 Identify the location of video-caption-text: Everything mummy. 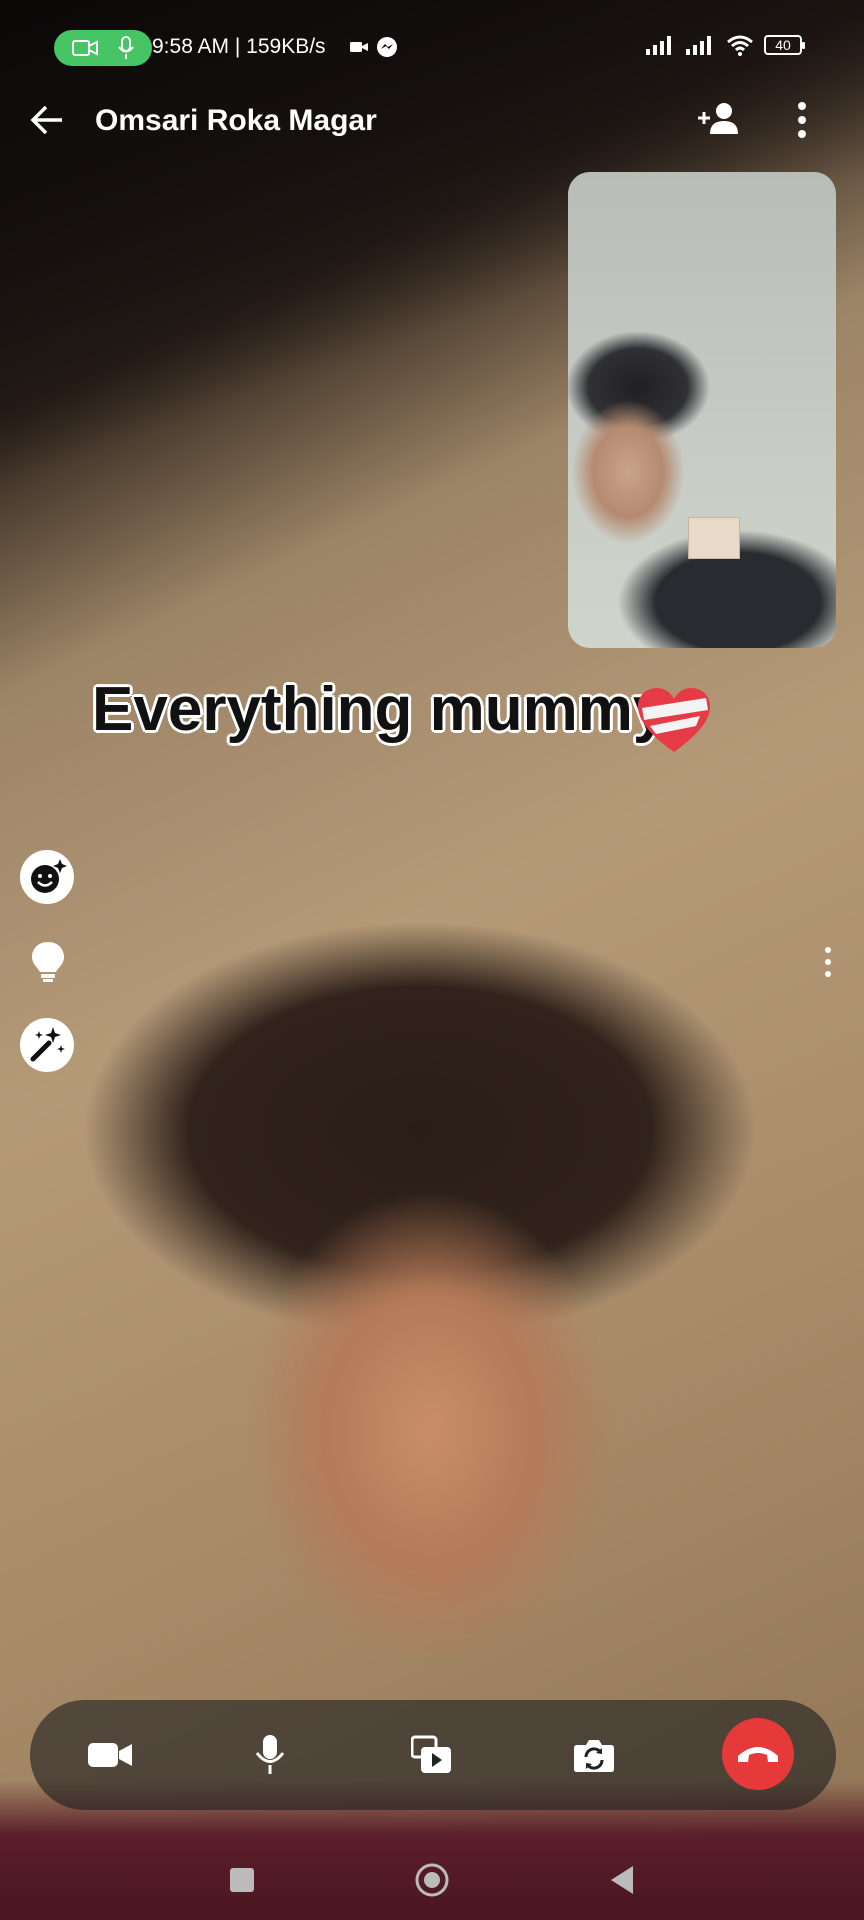
(380, 709).